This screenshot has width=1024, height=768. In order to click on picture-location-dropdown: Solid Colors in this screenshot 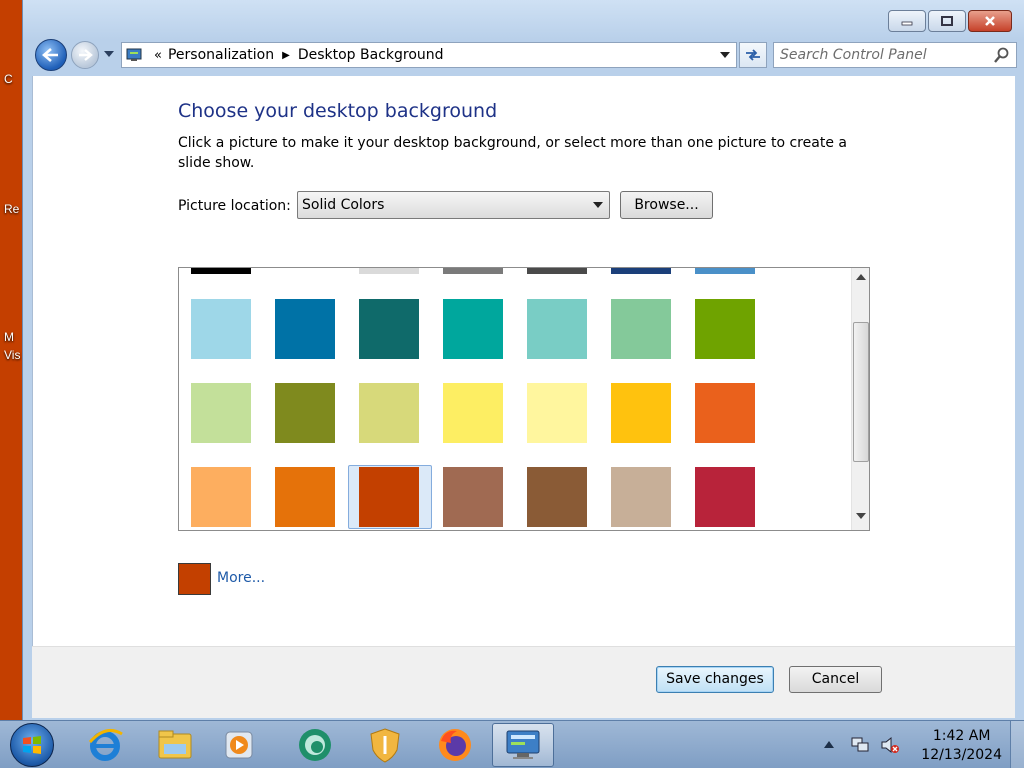, I will do `click(453, 205)`.